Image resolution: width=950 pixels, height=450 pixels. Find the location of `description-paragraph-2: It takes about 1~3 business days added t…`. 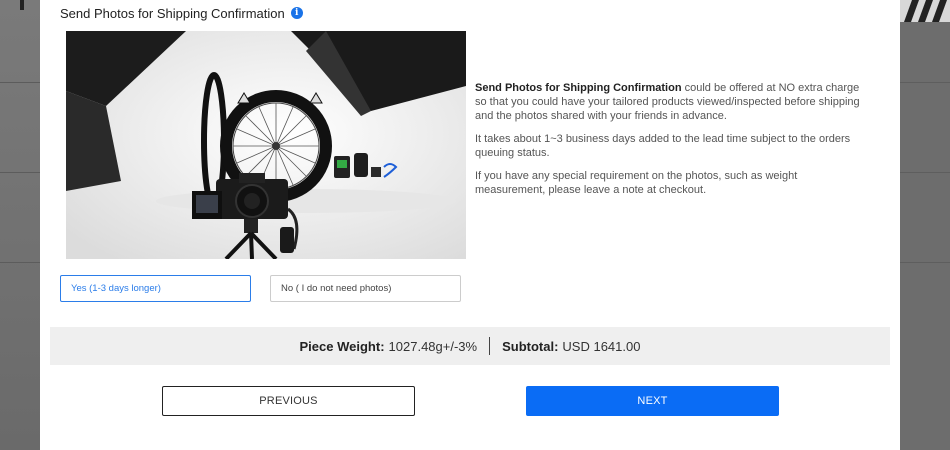

description-paragraph-2: It takes about 1~3 business days added t… is located at coordinates (663, 146).